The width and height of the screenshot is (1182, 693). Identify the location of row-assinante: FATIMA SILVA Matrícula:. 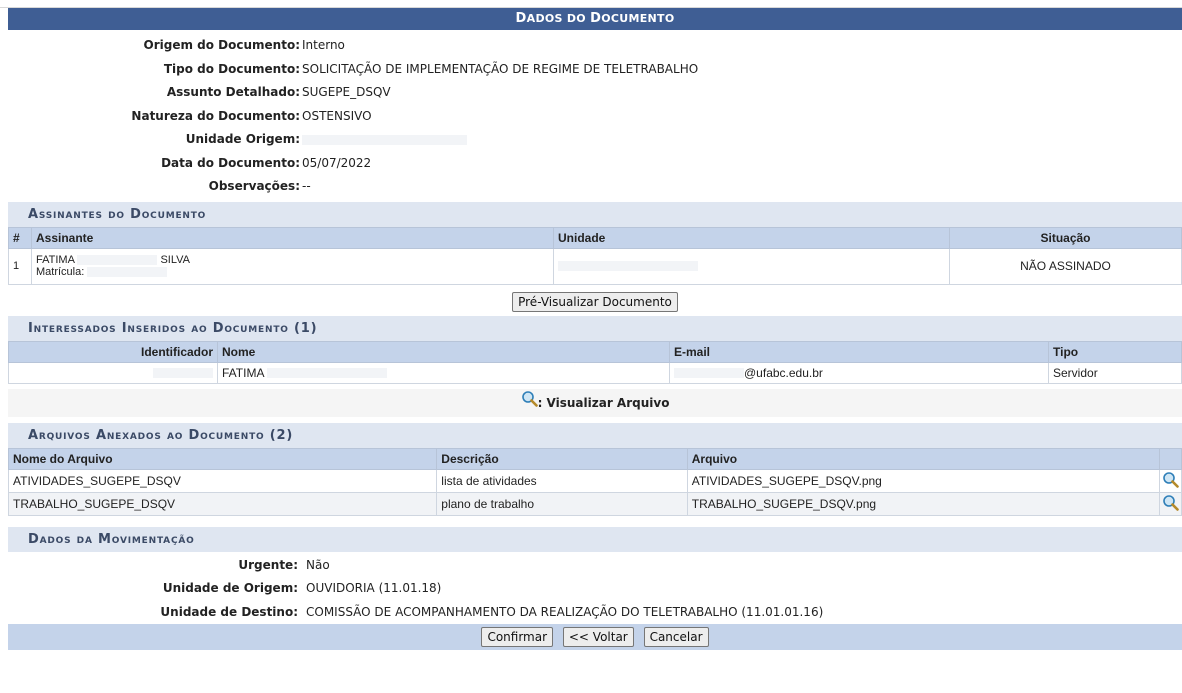
(292, 266).